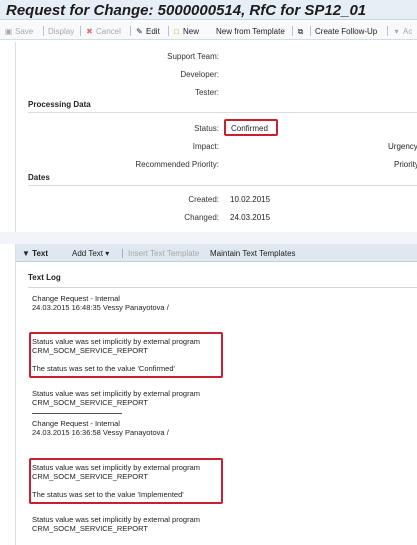  I want to click on status-field: Confirmed, so click(251, 127).